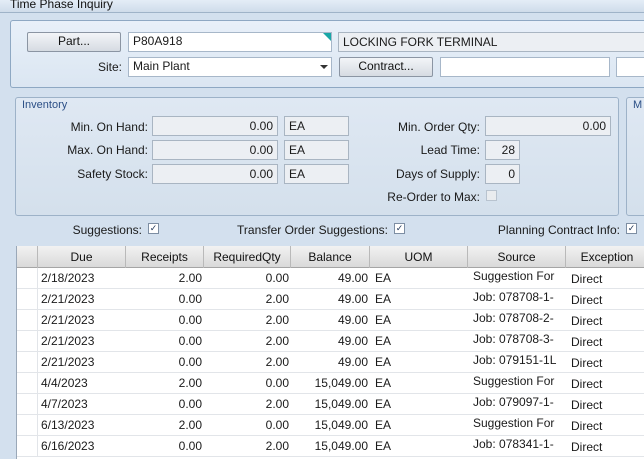 The height and width of the screenshot is (459, 644). What do you see at coordinates (513, 402) in the screenshot?
I see `cell-source: Job: 079097-1-` at bounding box center [513, 402].